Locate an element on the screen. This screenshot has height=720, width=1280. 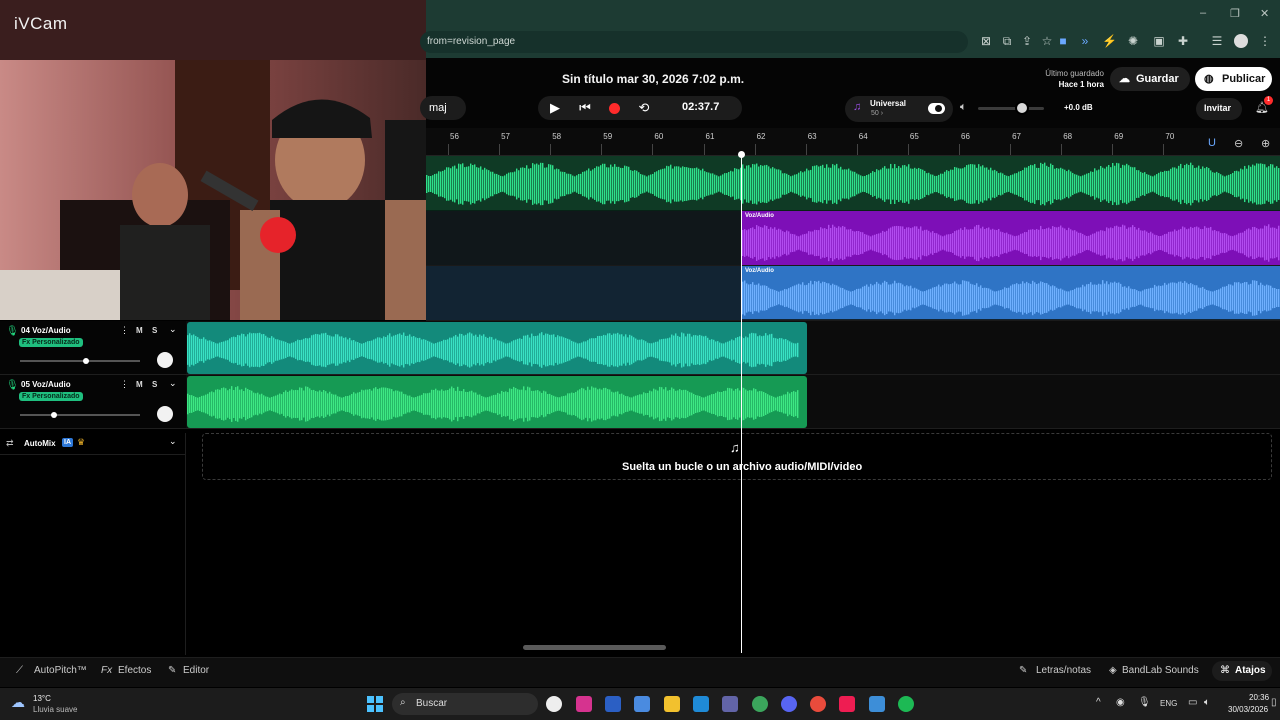
magnet-snap-icon: U is located at coordinates (1212, 143).